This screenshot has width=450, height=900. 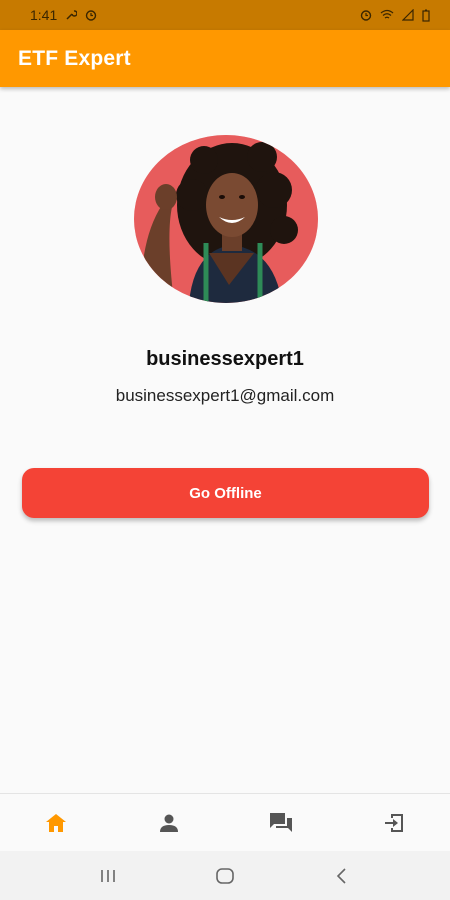 I want to click on chat-icon, so click(x=281, y=822).